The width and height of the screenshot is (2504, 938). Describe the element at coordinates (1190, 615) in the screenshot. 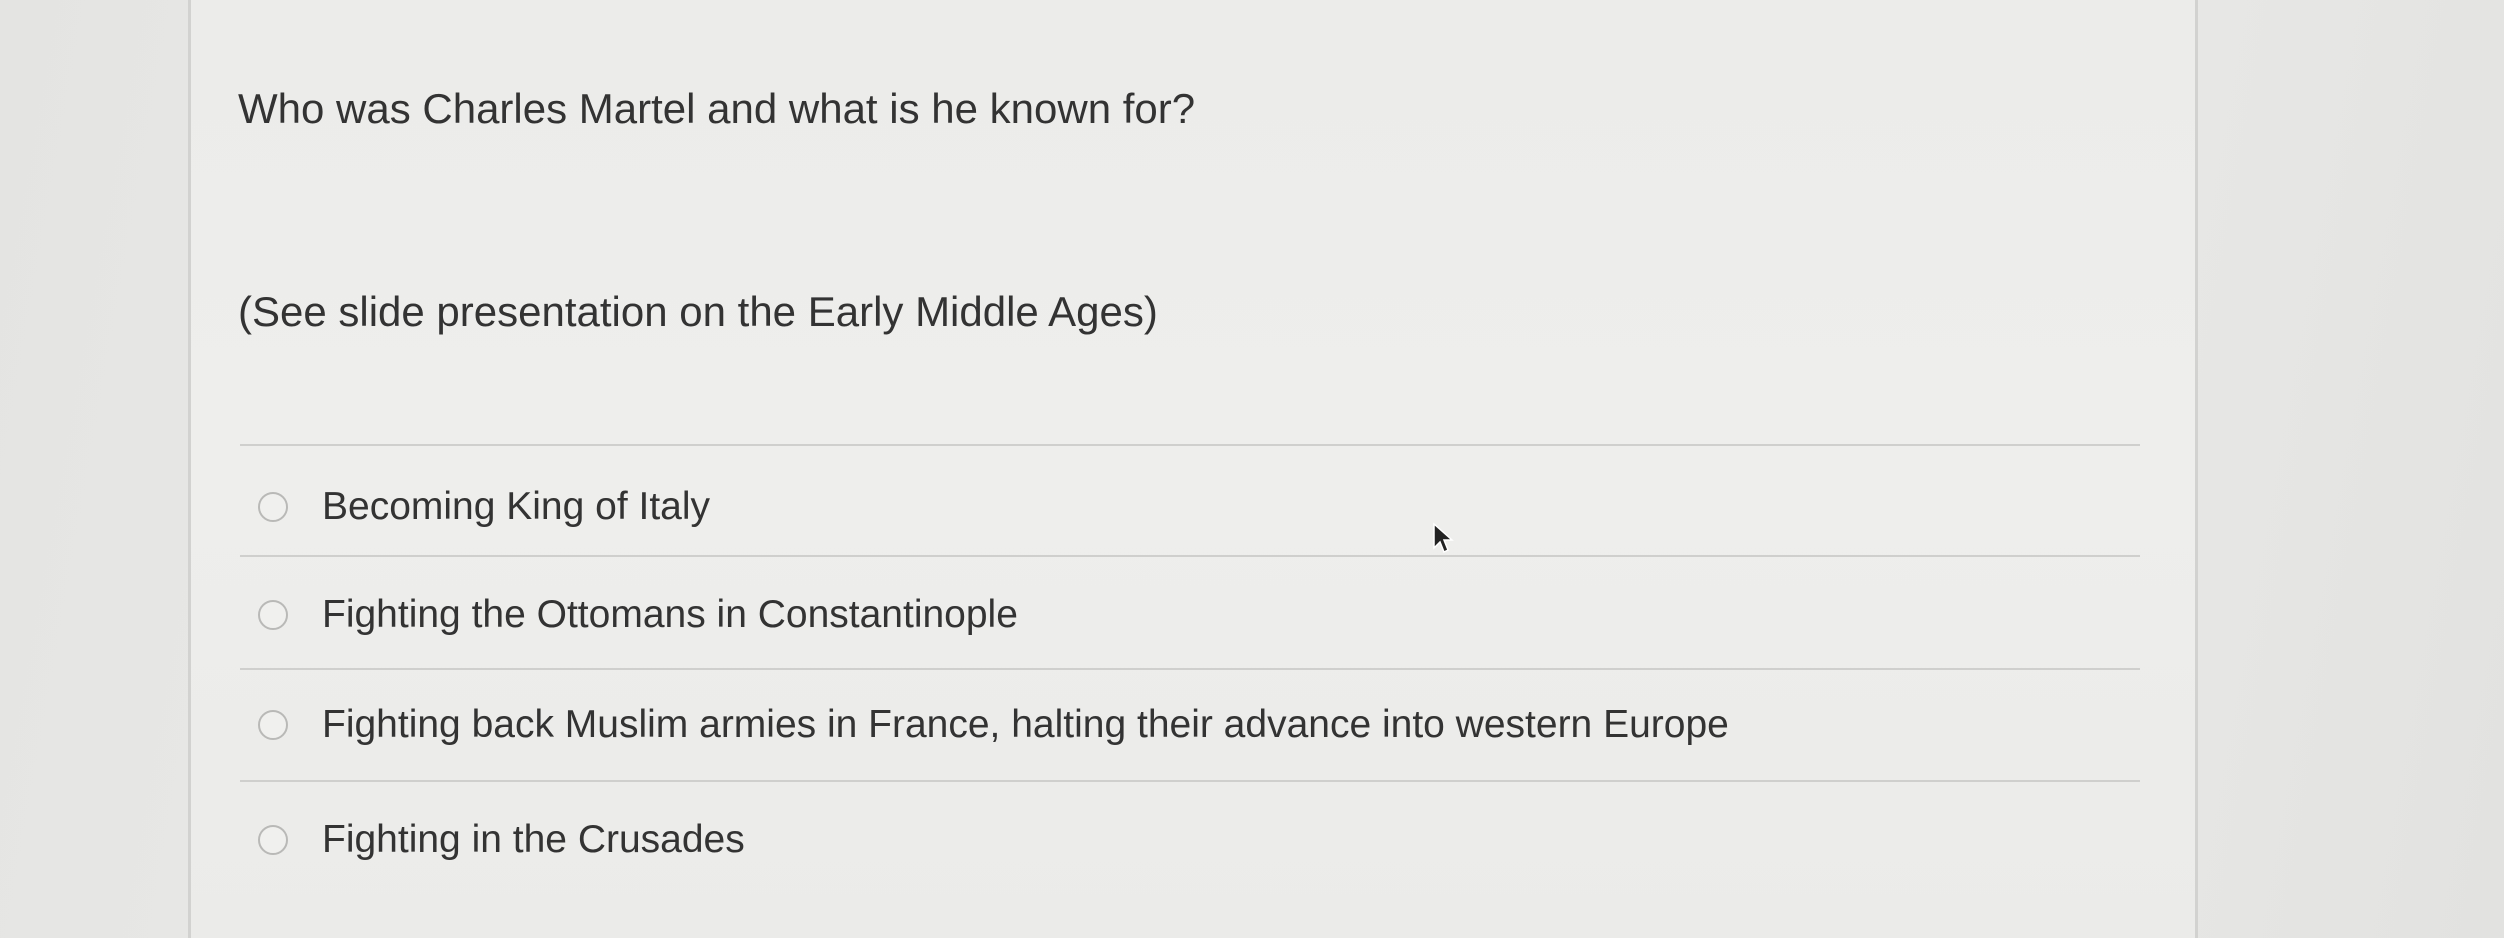

I see `answer-option-2: Fighting the Ottomans in Constantinople` at that location.